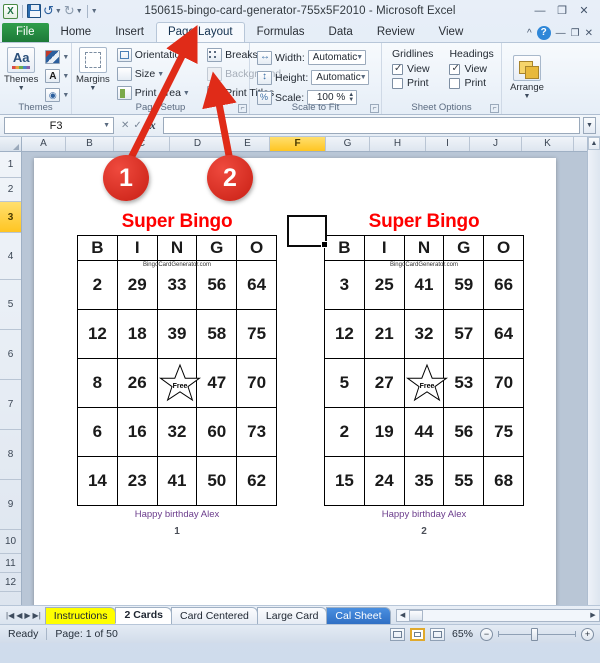  I want to click on card-2-free-cell: Free, so click(425, 383).